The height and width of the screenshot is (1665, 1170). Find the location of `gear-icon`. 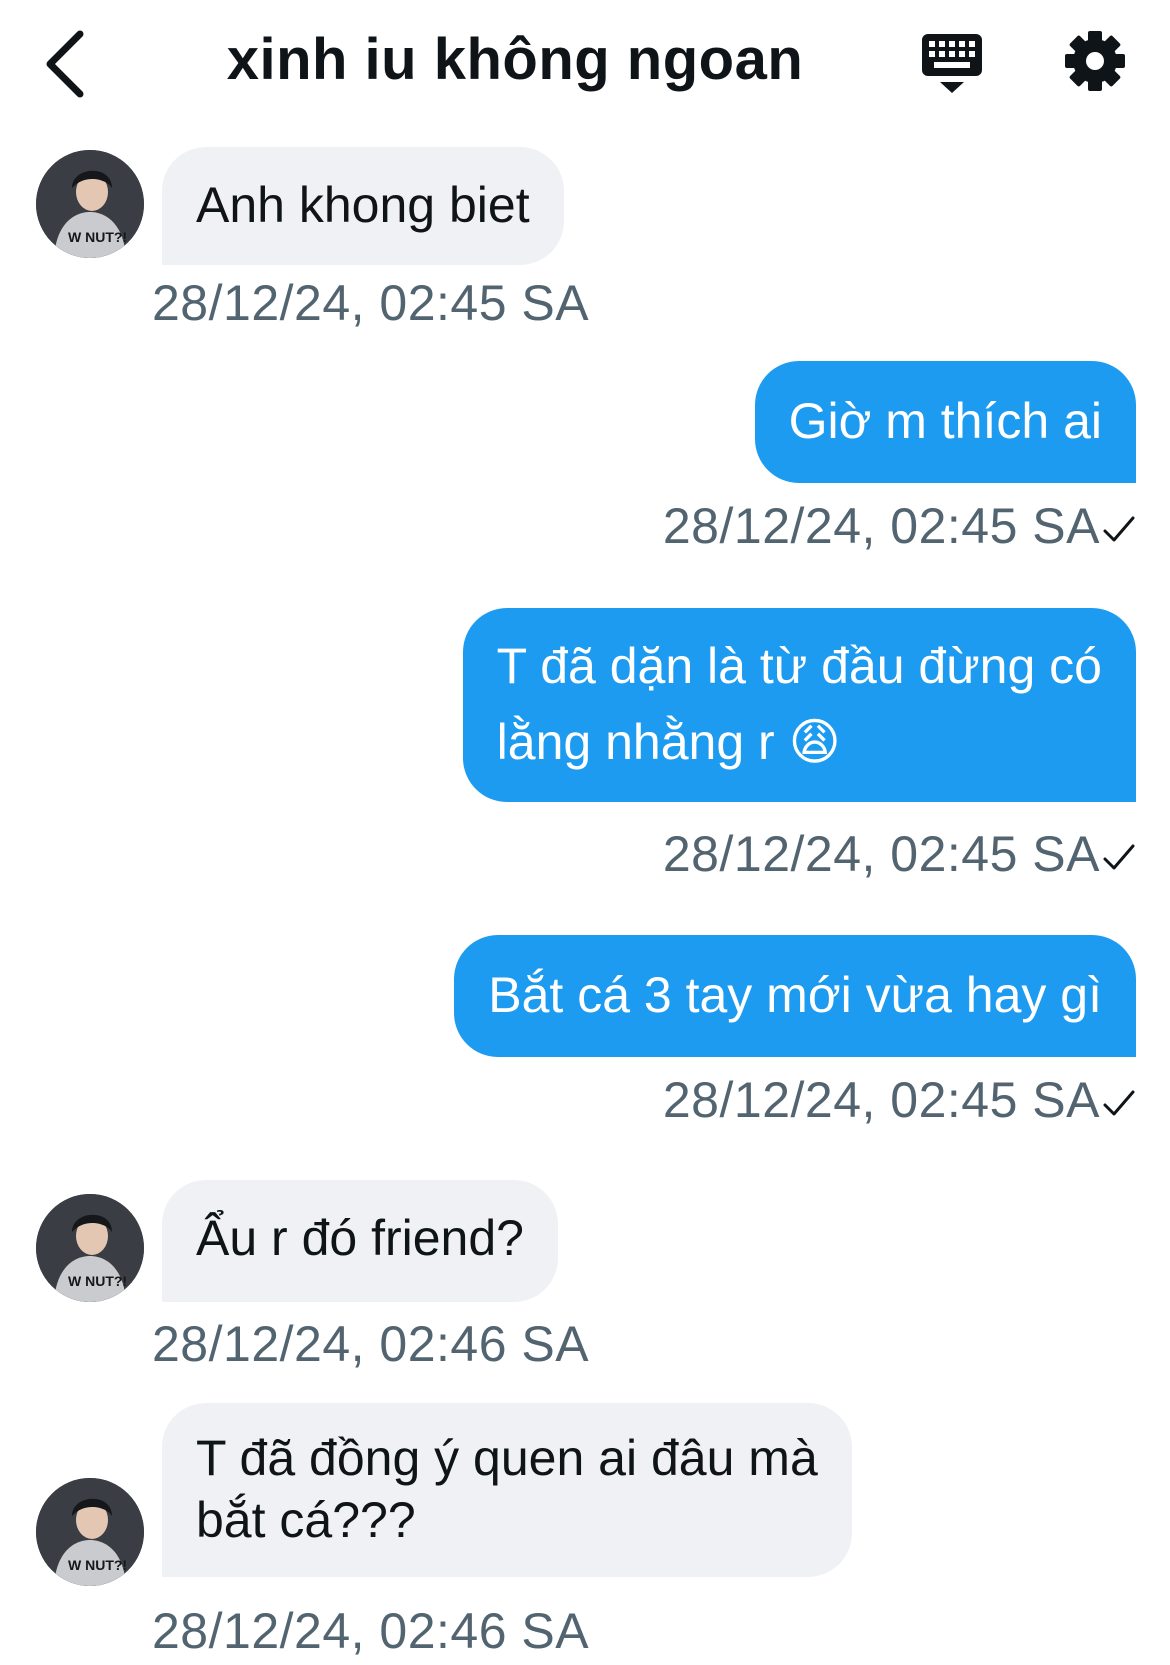

gear-icon is located at coordinates (1095, 61).